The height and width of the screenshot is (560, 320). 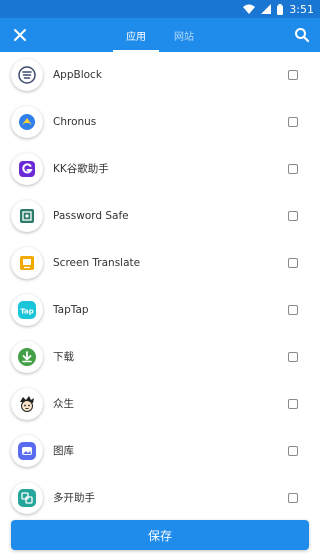 What do you see at coordinates (160, 404) in the screenshot?
I see `app-row: 众生` at bounding box center [160, 404].